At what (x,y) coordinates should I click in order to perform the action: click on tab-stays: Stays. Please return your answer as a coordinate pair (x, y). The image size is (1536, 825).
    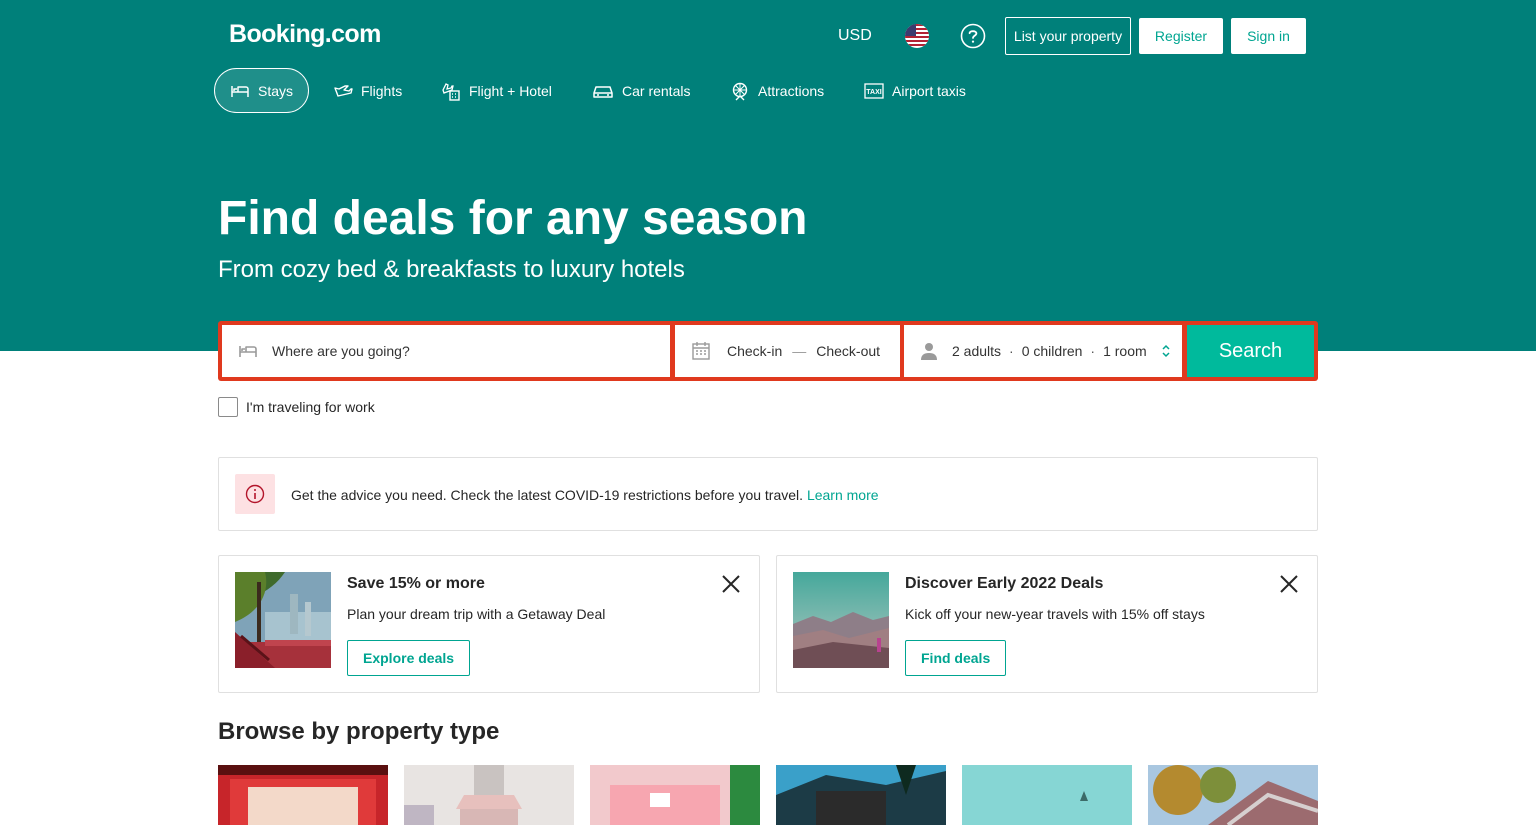
    Looking at the image, I should click on (261, 90).